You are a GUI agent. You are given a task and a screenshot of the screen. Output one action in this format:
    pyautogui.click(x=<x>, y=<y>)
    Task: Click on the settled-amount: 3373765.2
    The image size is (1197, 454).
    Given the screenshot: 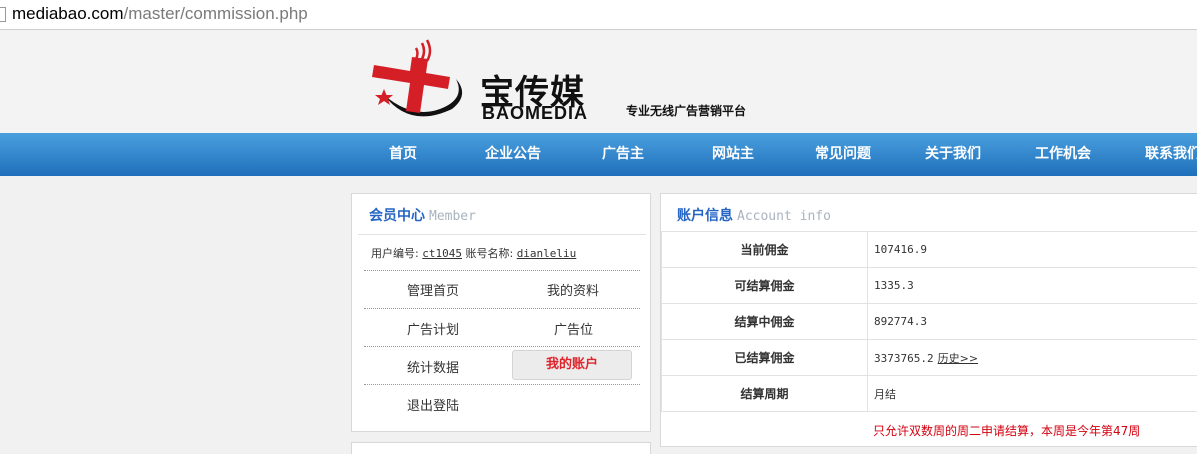 What is the action you would take?
    pyautogui.click(x=904, y=358)
    